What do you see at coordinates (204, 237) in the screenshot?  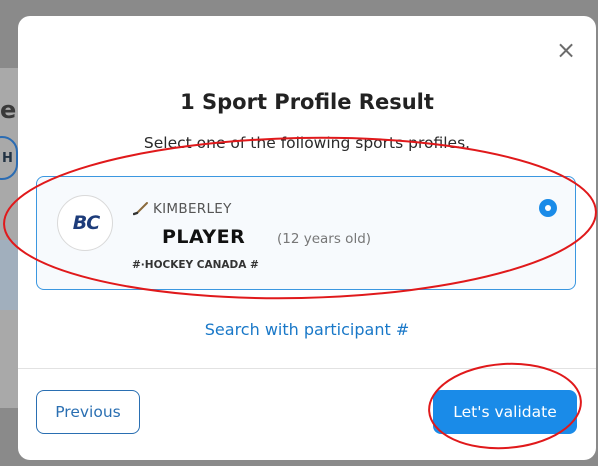 I see `profile-role: PLAYER` at bounding box center [204, 237].